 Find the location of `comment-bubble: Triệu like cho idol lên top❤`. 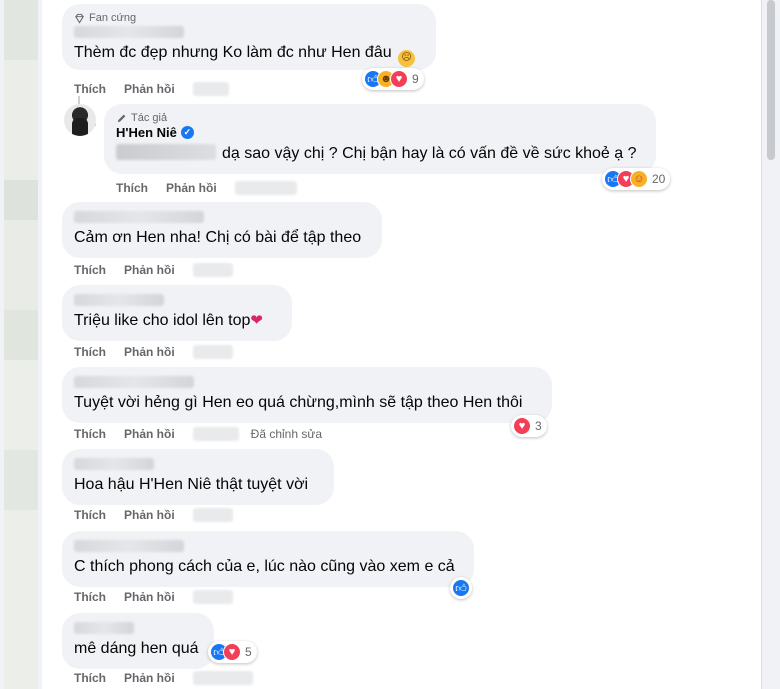

comment-bubble: Triệu like cho idol lên top❤ is located at coordinates (177, 313).